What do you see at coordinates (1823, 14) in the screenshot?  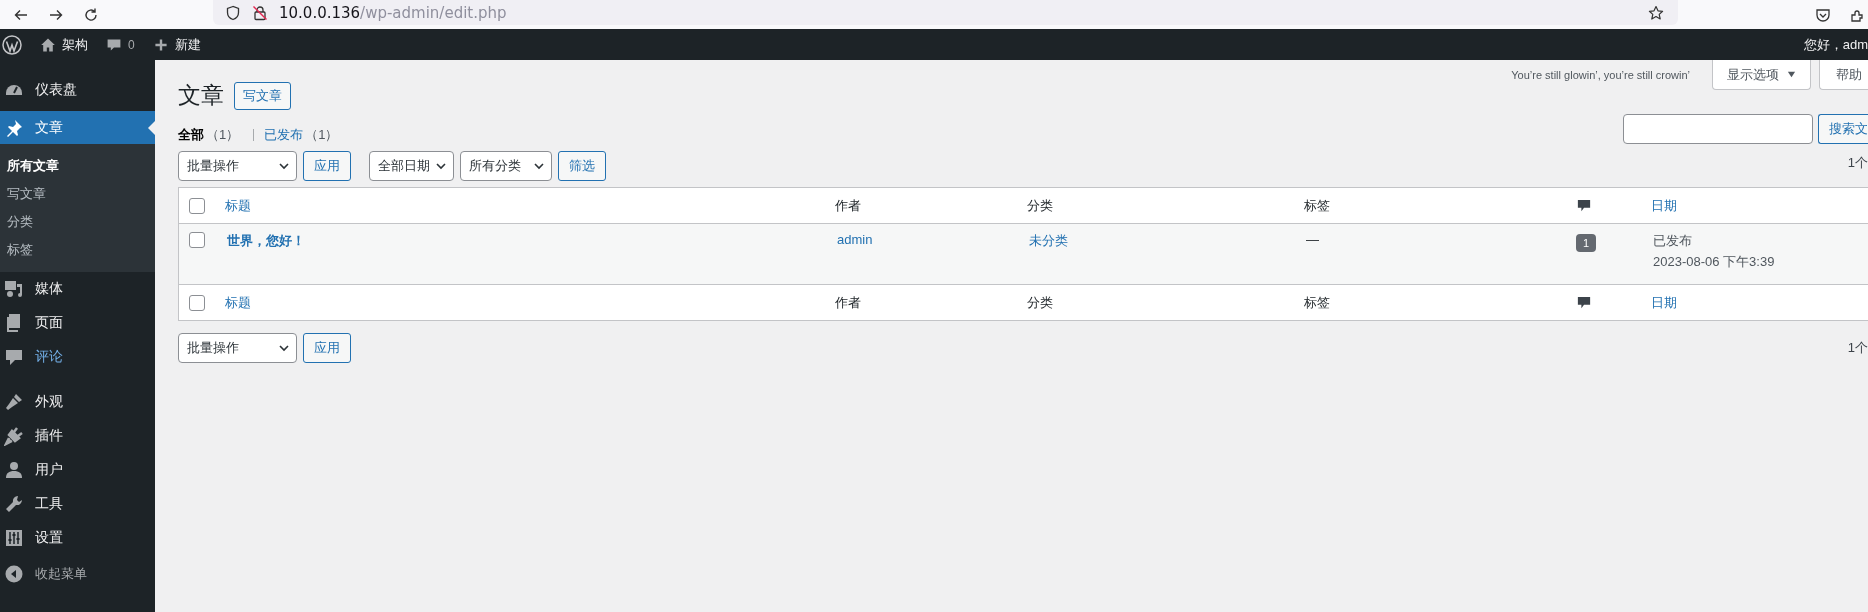 I see `pocket-icon` at bounding box center [1823, 14].